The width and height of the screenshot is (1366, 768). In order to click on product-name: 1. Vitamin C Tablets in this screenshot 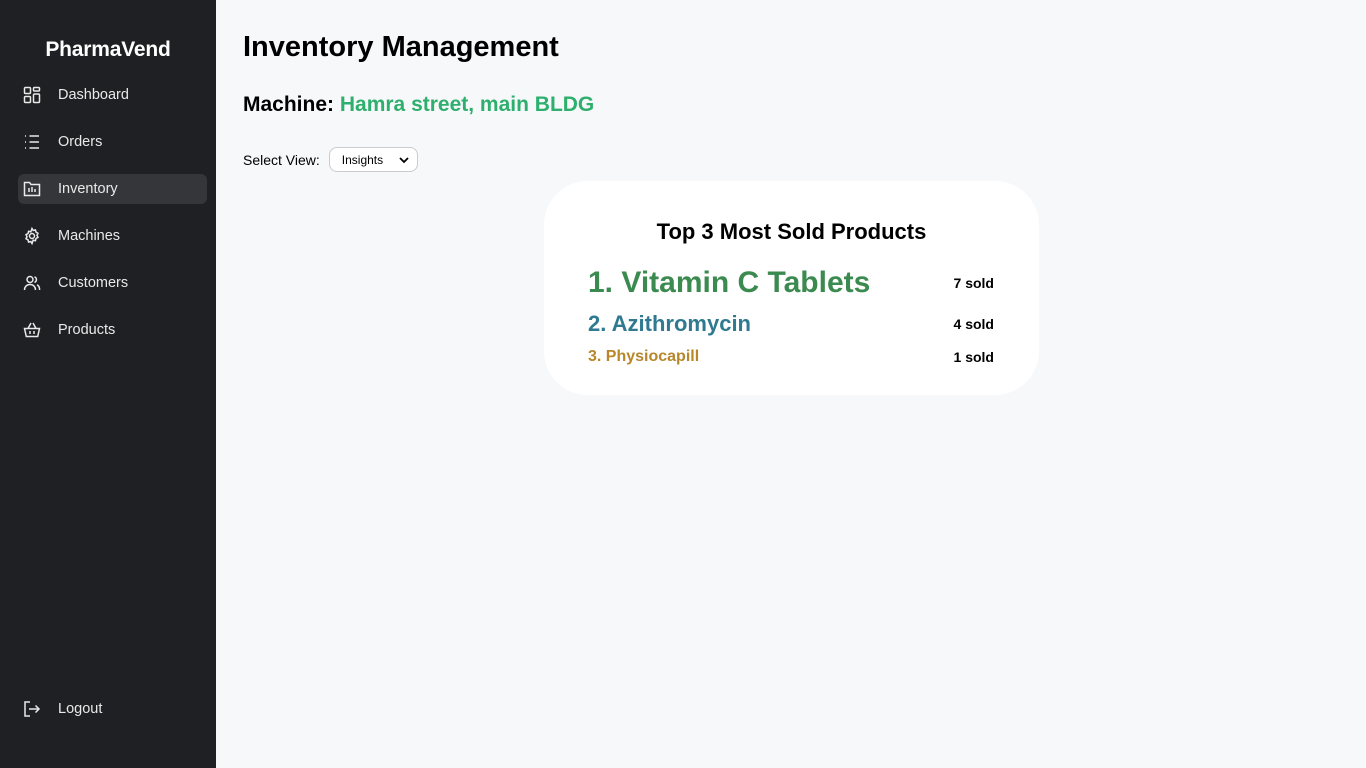, I will do `click(729, 282)`.